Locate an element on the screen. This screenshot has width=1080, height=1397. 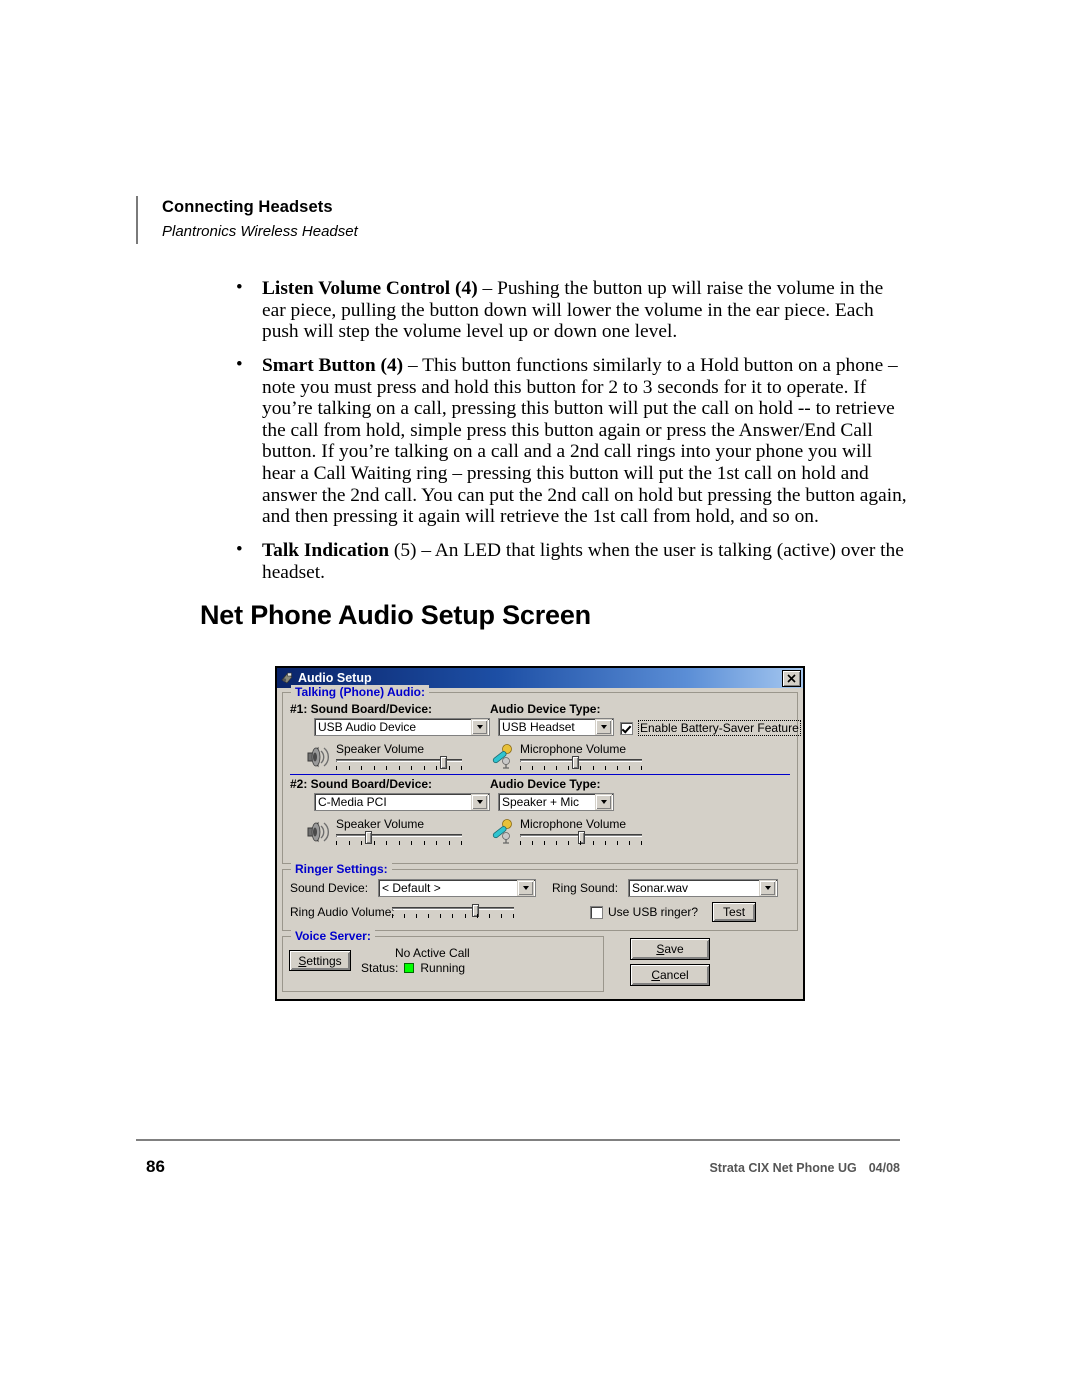
device1-board-label: #1: Sound Board/Device: is located at coordinates (361, 709).